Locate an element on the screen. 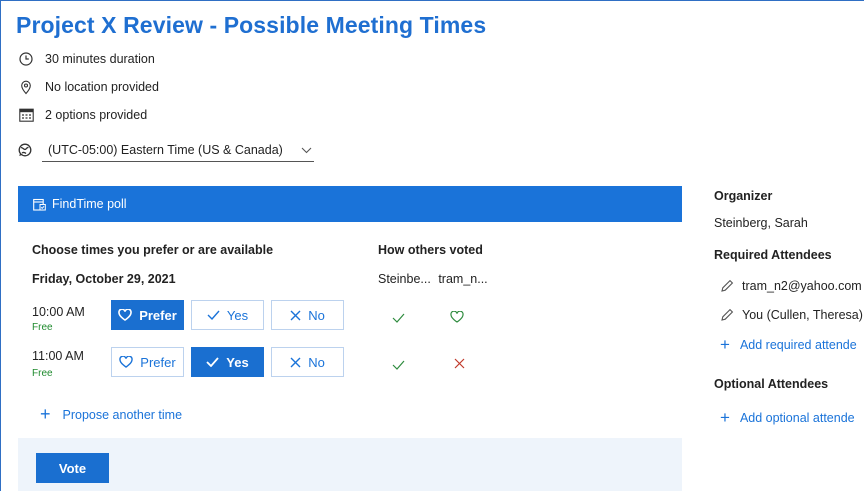 The width and height of the screenshot is (864, 491). add-optional-attendee-link: + Add optional attende is located at coordinates (787, 418).